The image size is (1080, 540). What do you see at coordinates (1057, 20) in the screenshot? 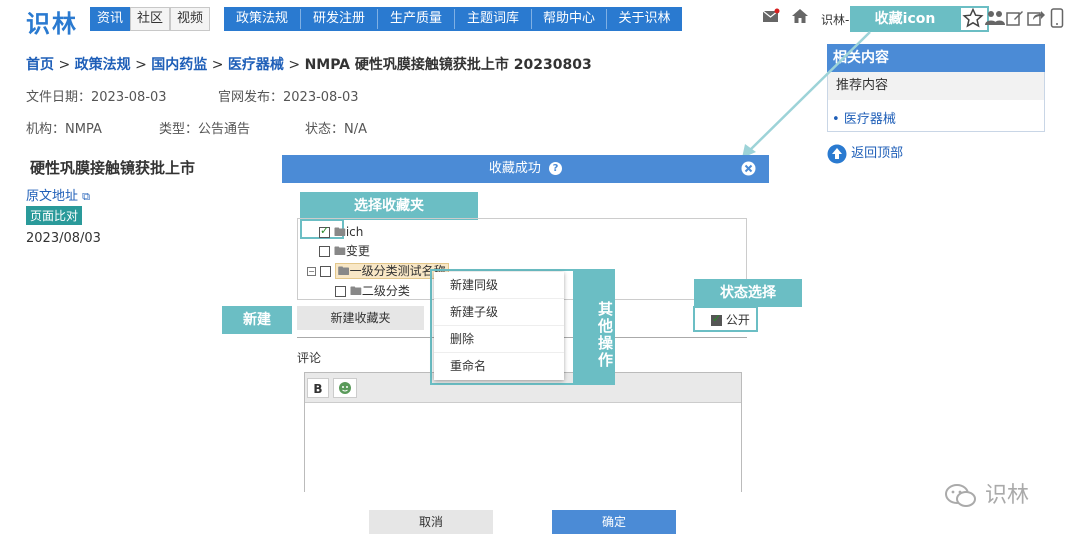
I see `mobile-icon` at bounding box center [1057, 20].